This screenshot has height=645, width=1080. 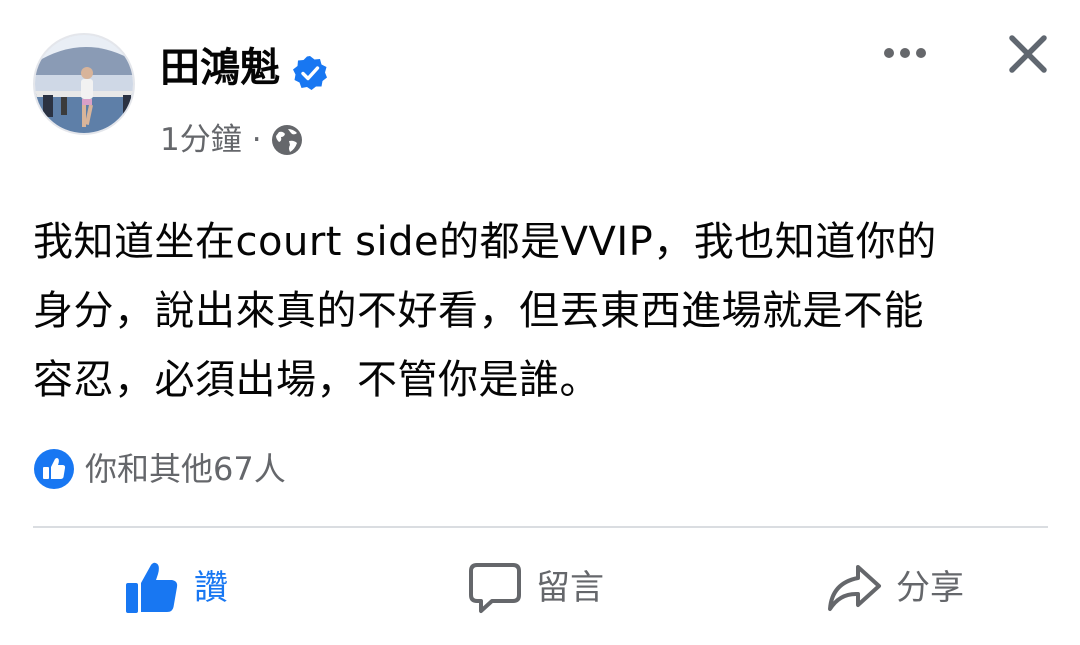 I want to click on globe-icon, so click(x=287, y=140).